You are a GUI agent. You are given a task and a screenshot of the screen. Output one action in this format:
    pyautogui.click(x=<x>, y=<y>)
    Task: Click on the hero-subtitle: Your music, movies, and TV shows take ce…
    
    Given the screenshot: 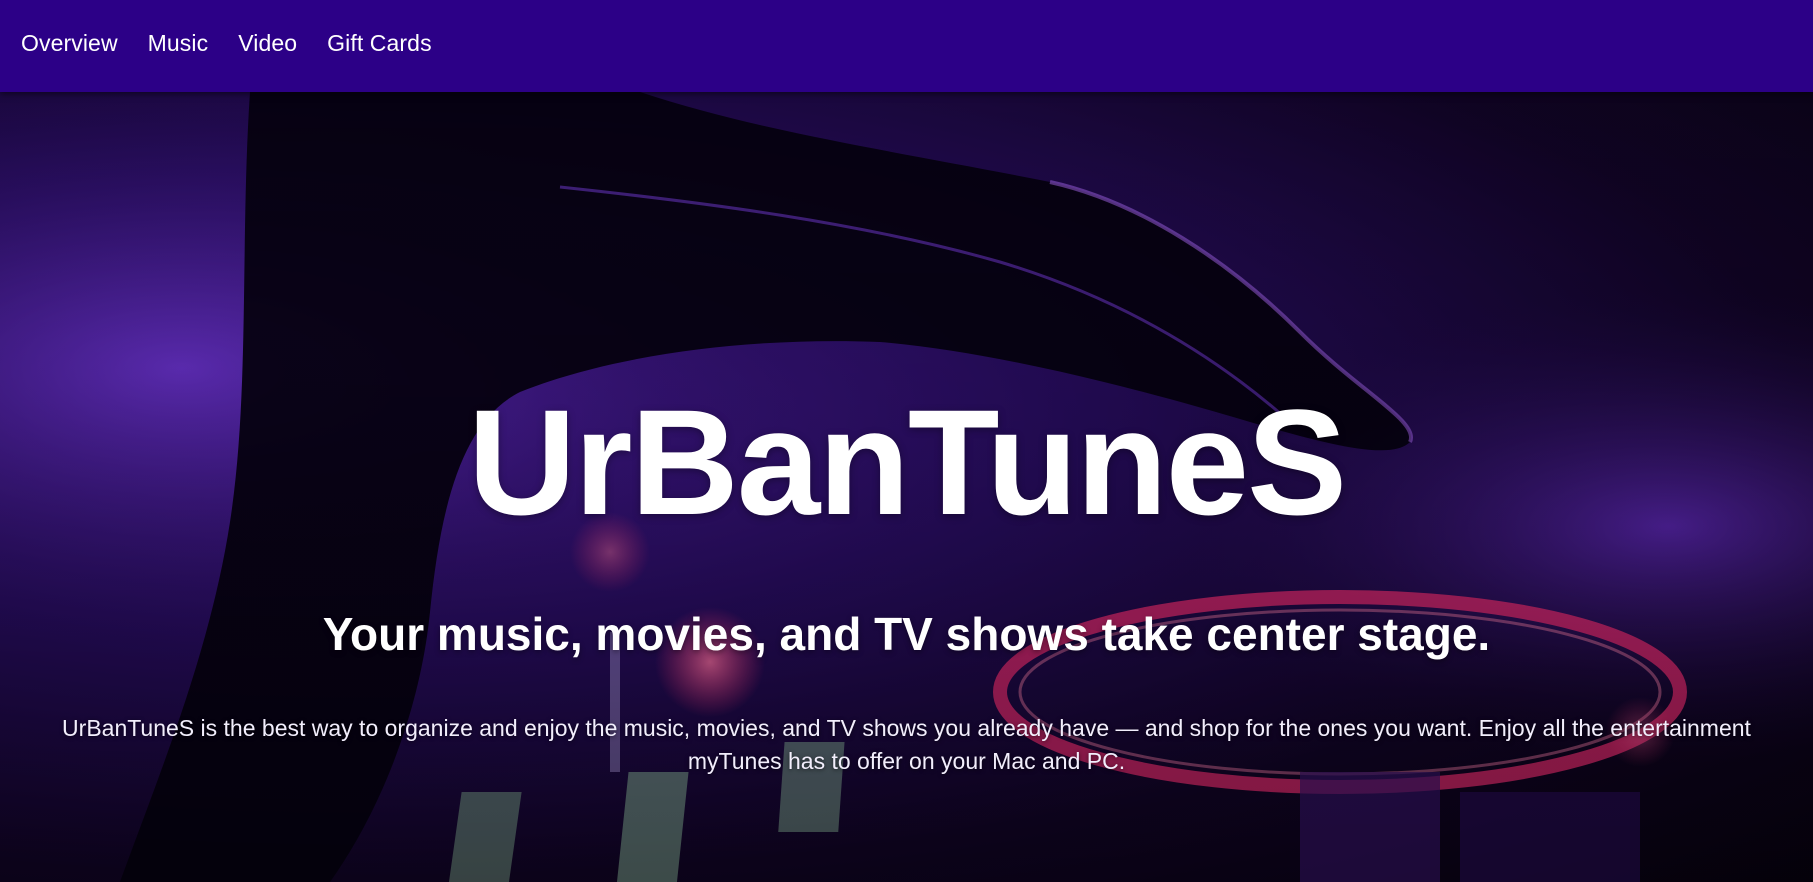 What is the action you would take?
    pyautogui.click(x=906, y=634)
    